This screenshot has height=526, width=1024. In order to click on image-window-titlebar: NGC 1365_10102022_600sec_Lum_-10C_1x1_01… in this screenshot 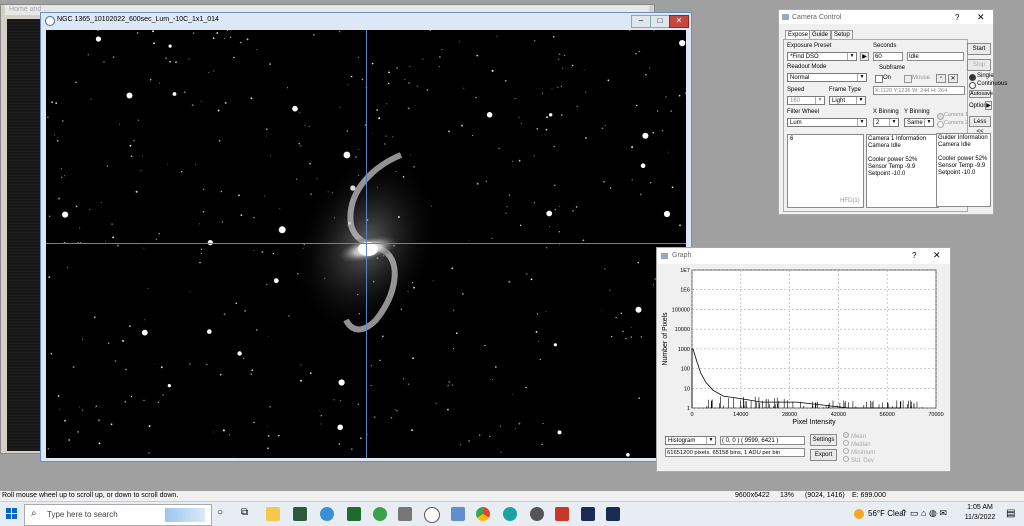, I will do `click(366, 21)`.